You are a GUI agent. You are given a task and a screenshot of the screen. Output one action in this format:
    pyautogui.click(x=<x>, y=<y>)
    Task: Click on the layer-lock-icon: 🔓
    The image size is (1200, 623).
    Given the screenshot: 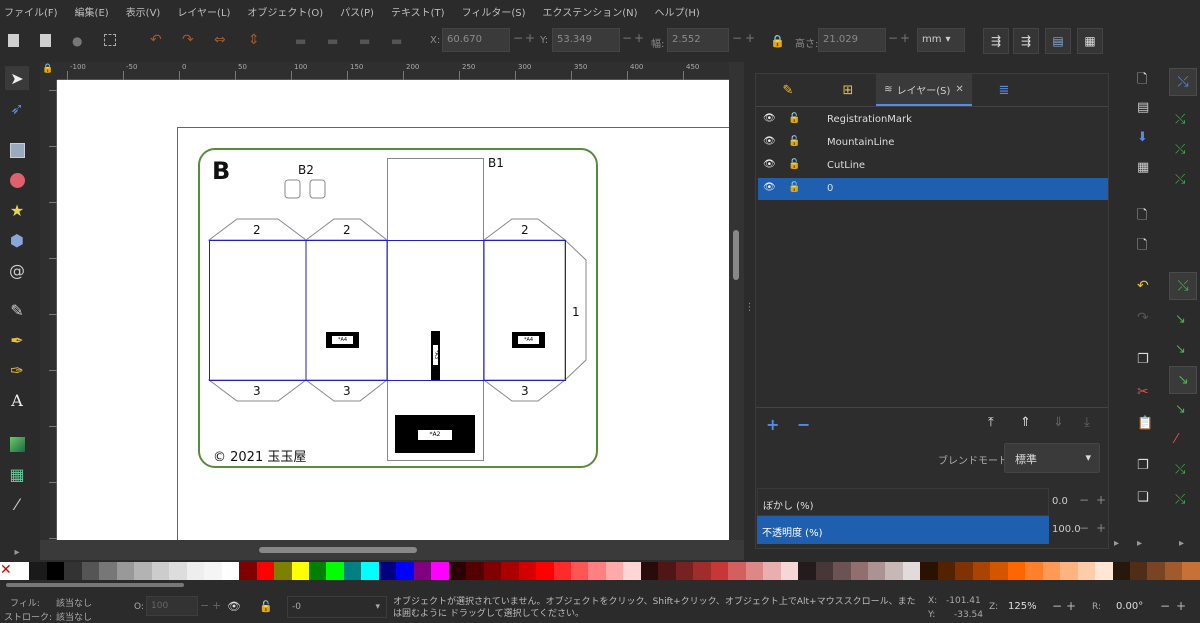 What is the action you would take?
    pyautogui.click(x=266, y=606)
    